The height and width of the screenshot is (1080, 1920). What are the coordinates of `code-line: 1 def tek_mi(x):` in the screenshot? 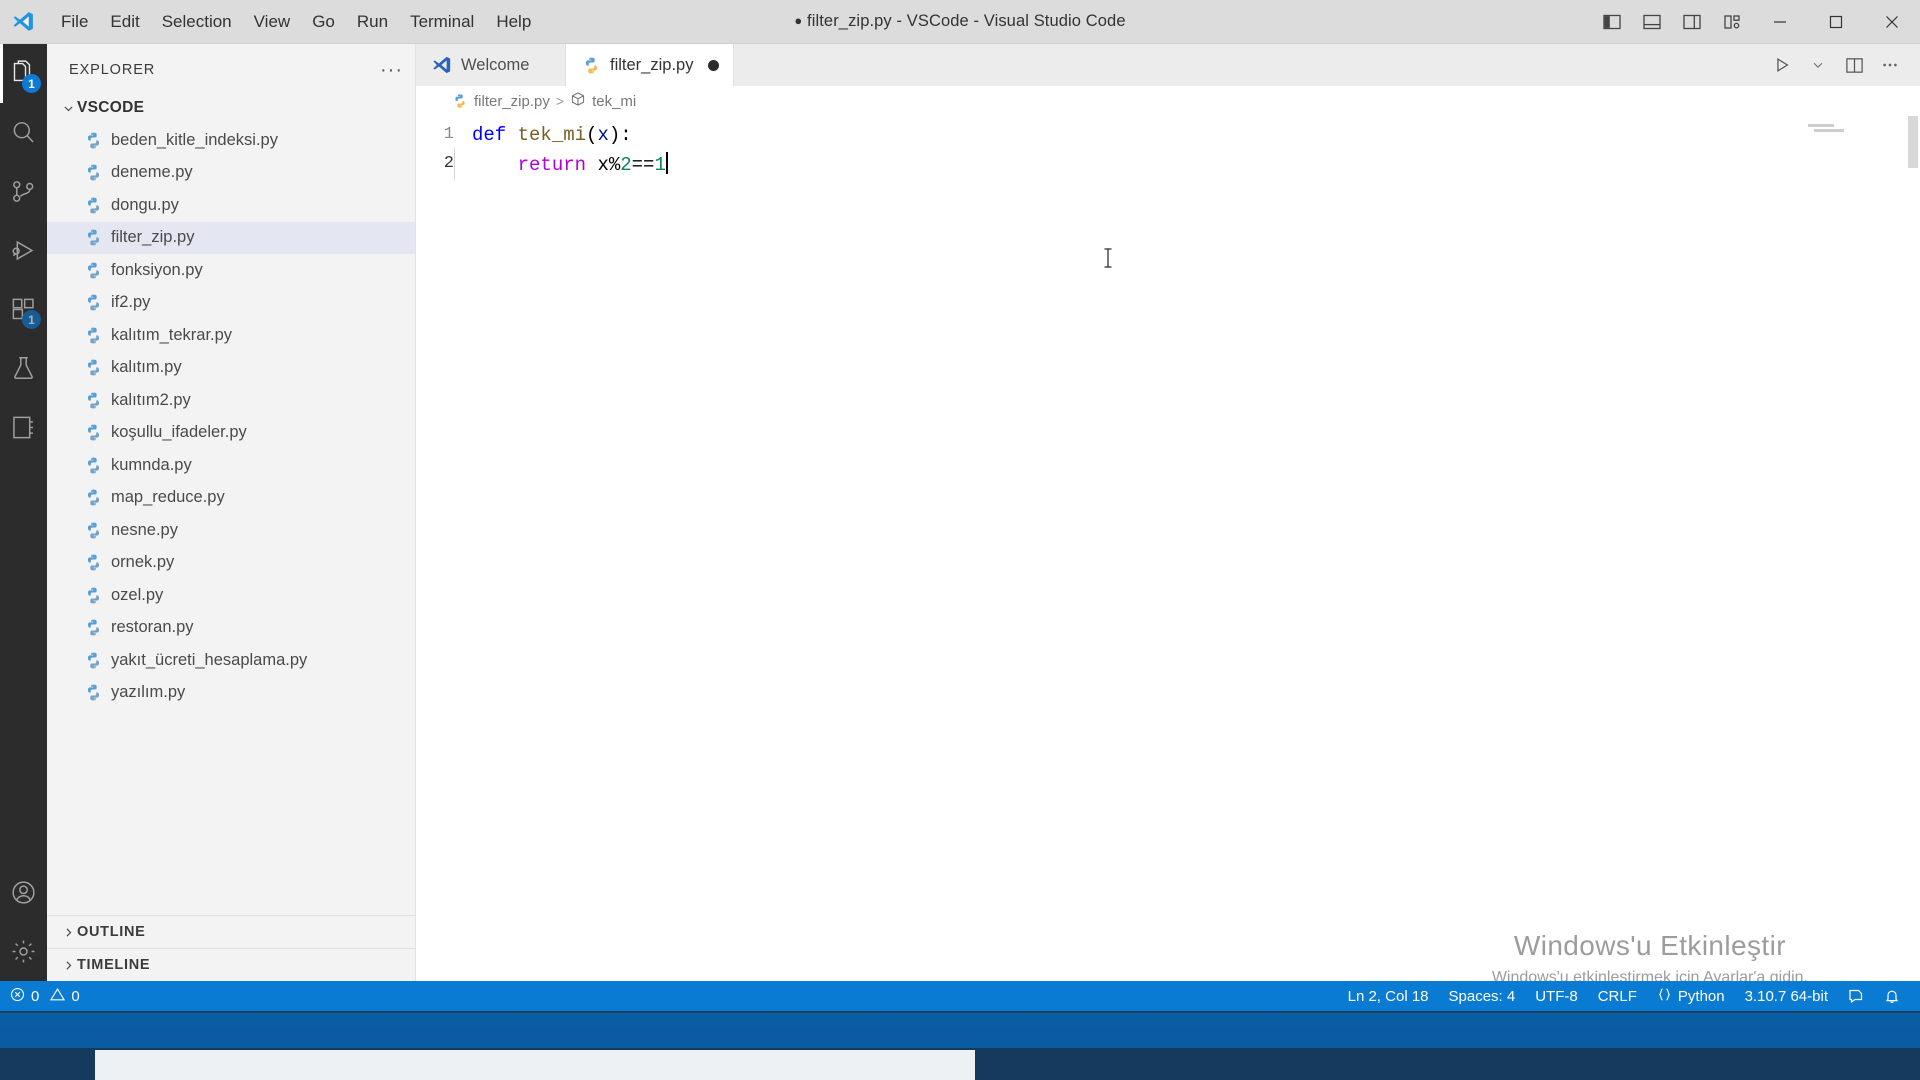 It's located at (1168, 134).